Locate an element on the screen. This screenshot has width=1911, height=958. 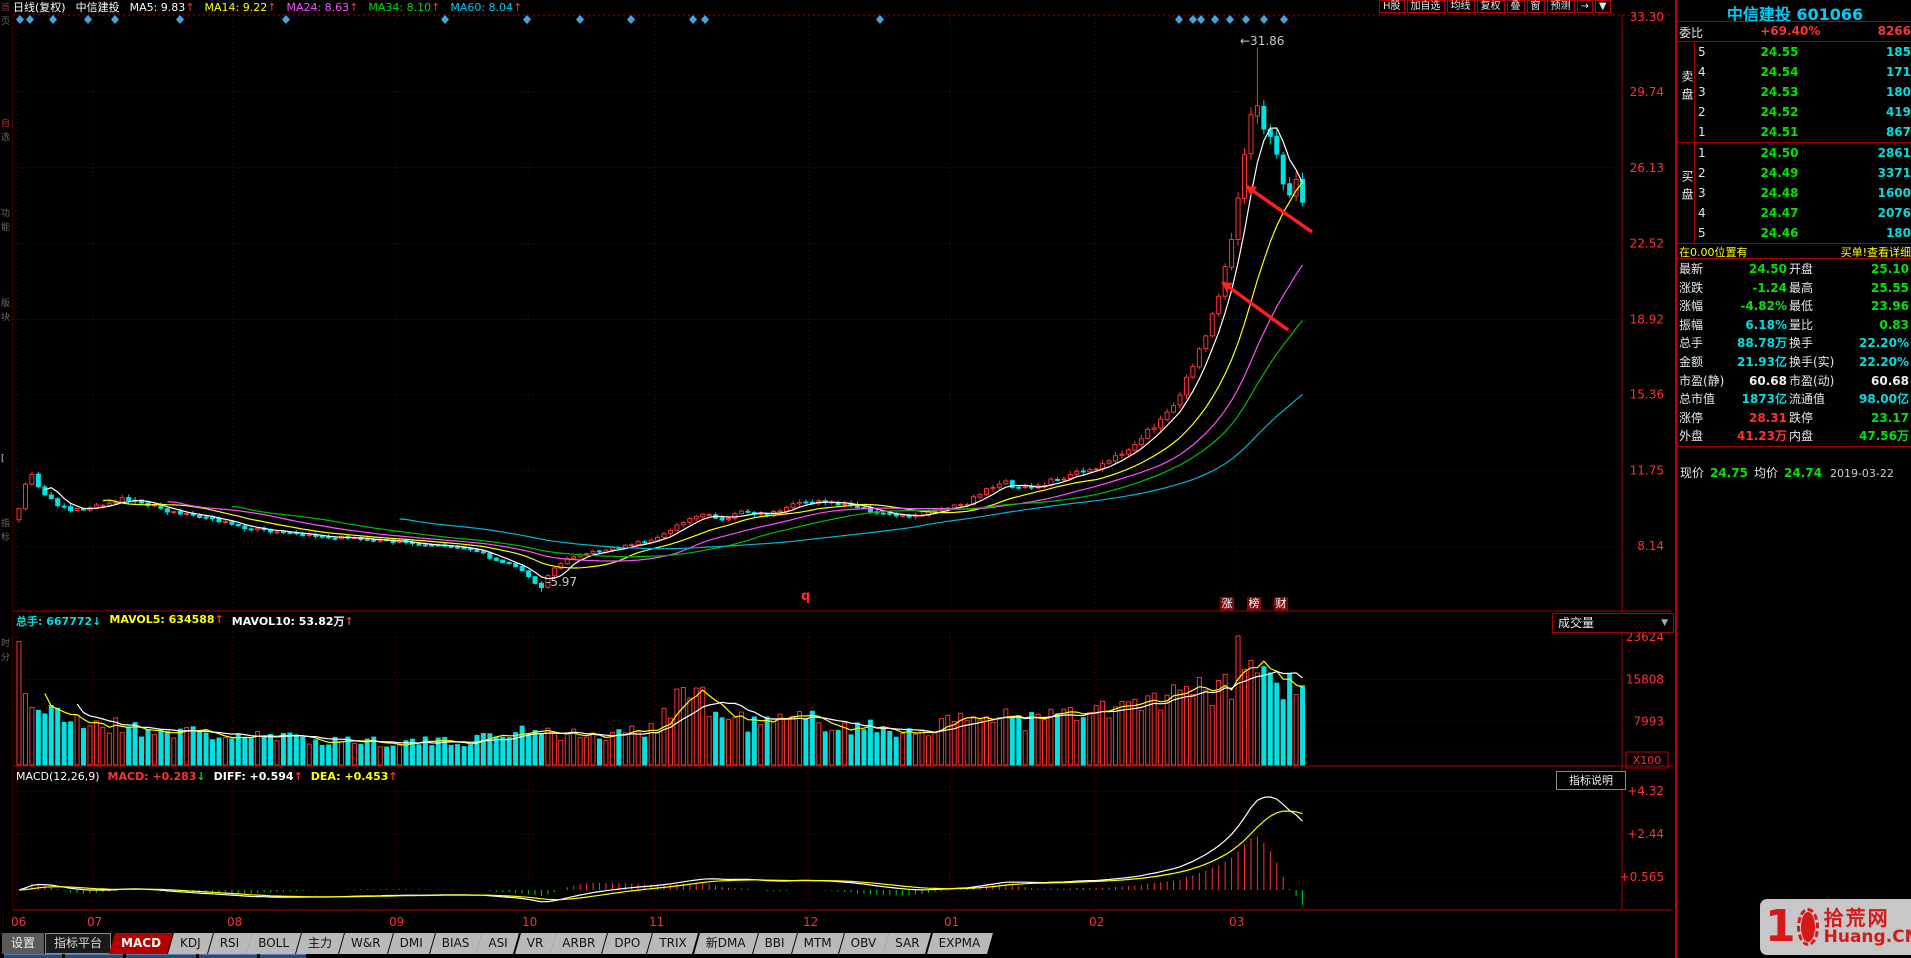
indicator-tab: TRIX is located at coordinates (673, 943).